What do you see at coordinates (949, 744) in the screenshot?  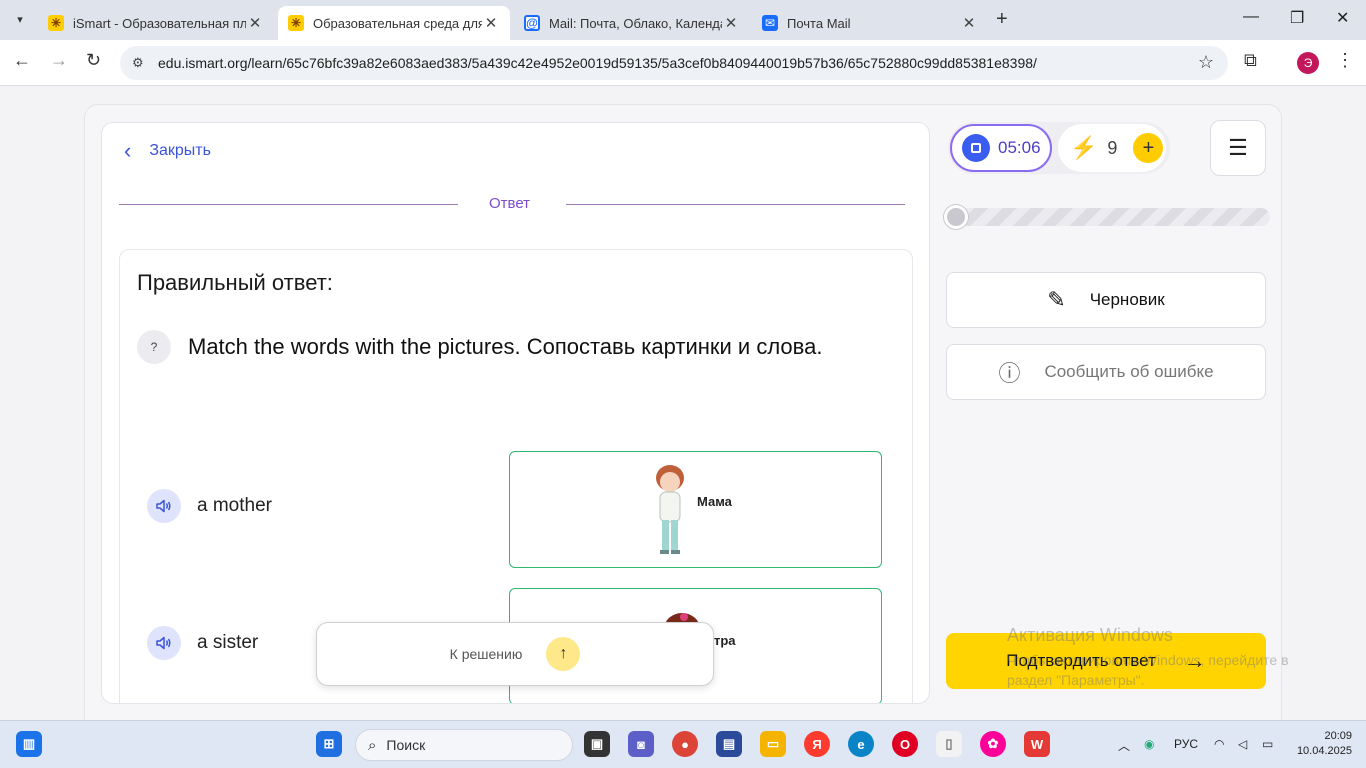 I see `document-icon: ▯` at bounding box center [949, 744].